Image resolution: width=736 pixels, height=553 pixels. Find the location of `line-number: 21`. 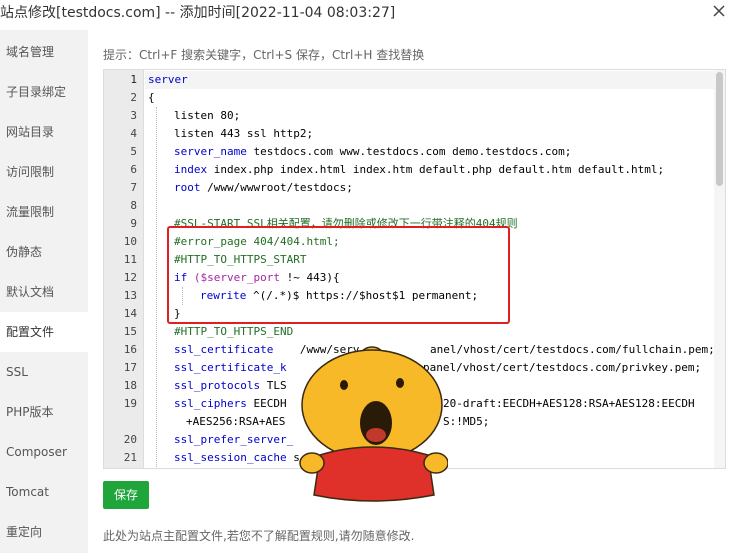

line-number: 21 is located at coordinates (130, 457).